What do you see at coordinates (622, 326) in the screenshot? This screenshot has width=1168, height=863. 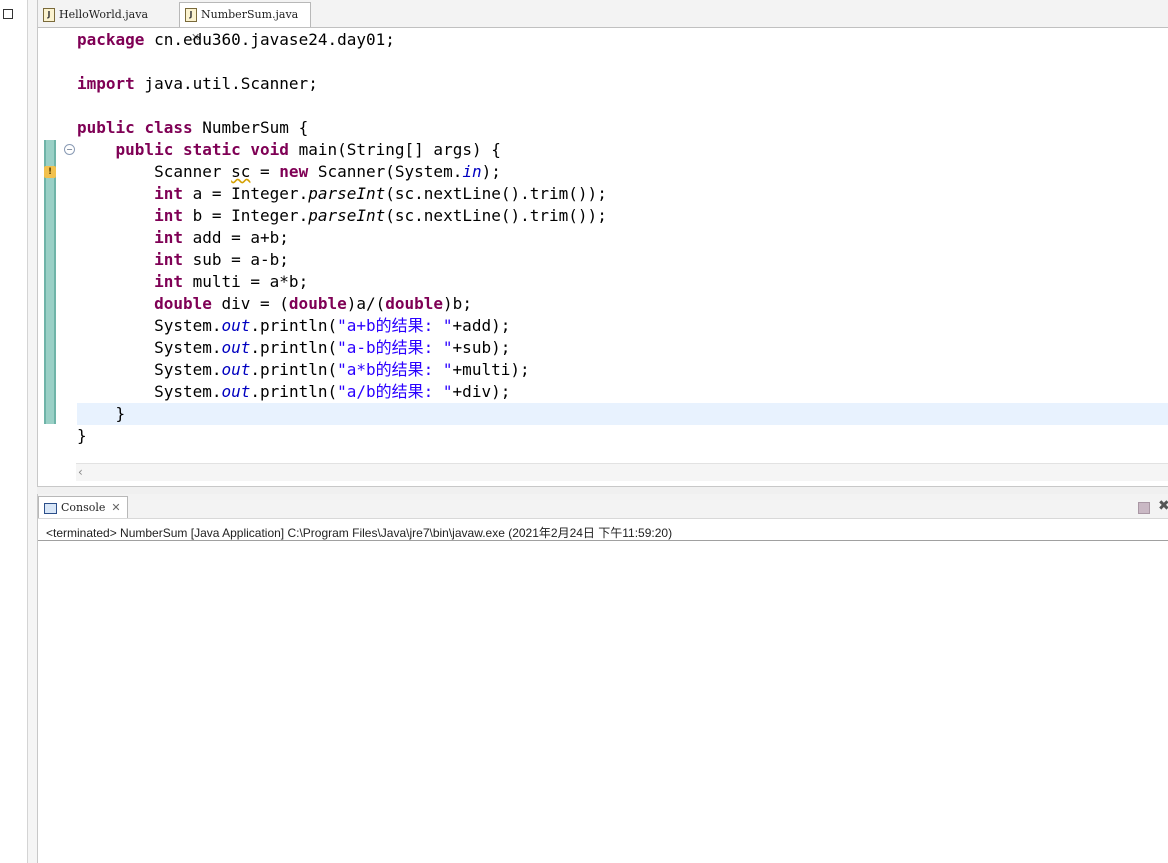 I see `code-line: System.out.println("a+b的结果: "+add);` at bounding box center [622, 326].